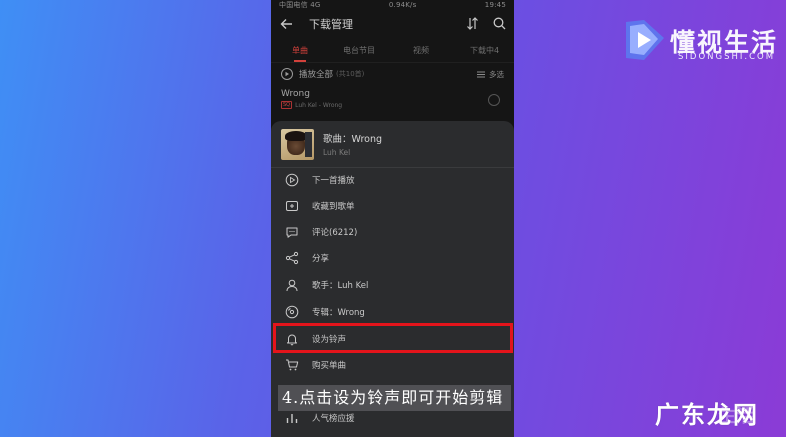 This screenshot has height=437, width=786. What do you see at coordinates (340, 286) in the screenshot?
I see `menu-label: 歌手：Luh Kel` at bounding box center [340, 286].